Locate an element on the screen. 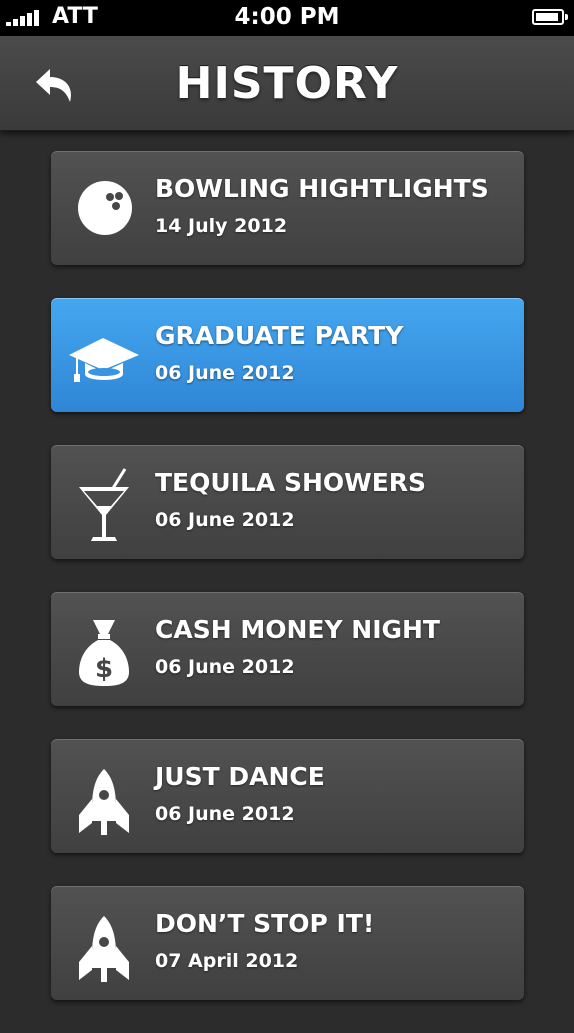 This screenshot has height=1033, width=574. history-item-graduate-party: GRADUATE PARTY 06 June 2012 is located at coordinates (287, 355).